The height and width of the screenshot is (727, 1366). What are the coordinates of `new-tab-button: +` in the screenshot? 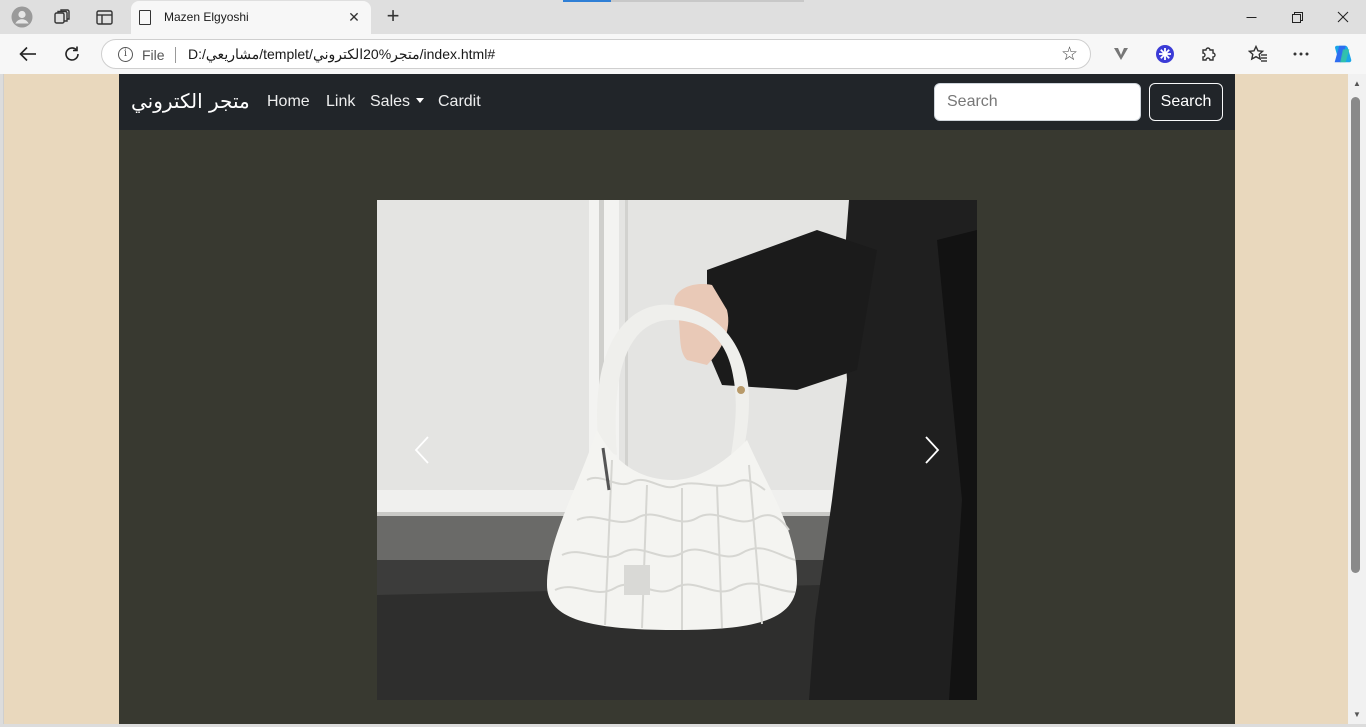 It's located at (393, 16).